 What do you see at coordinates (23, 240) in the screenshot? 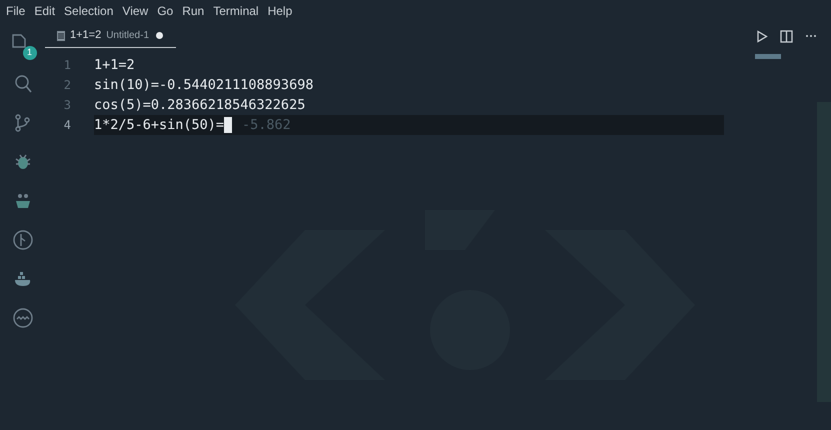
I see `timeline-icon` at bounding box center [23, 240].